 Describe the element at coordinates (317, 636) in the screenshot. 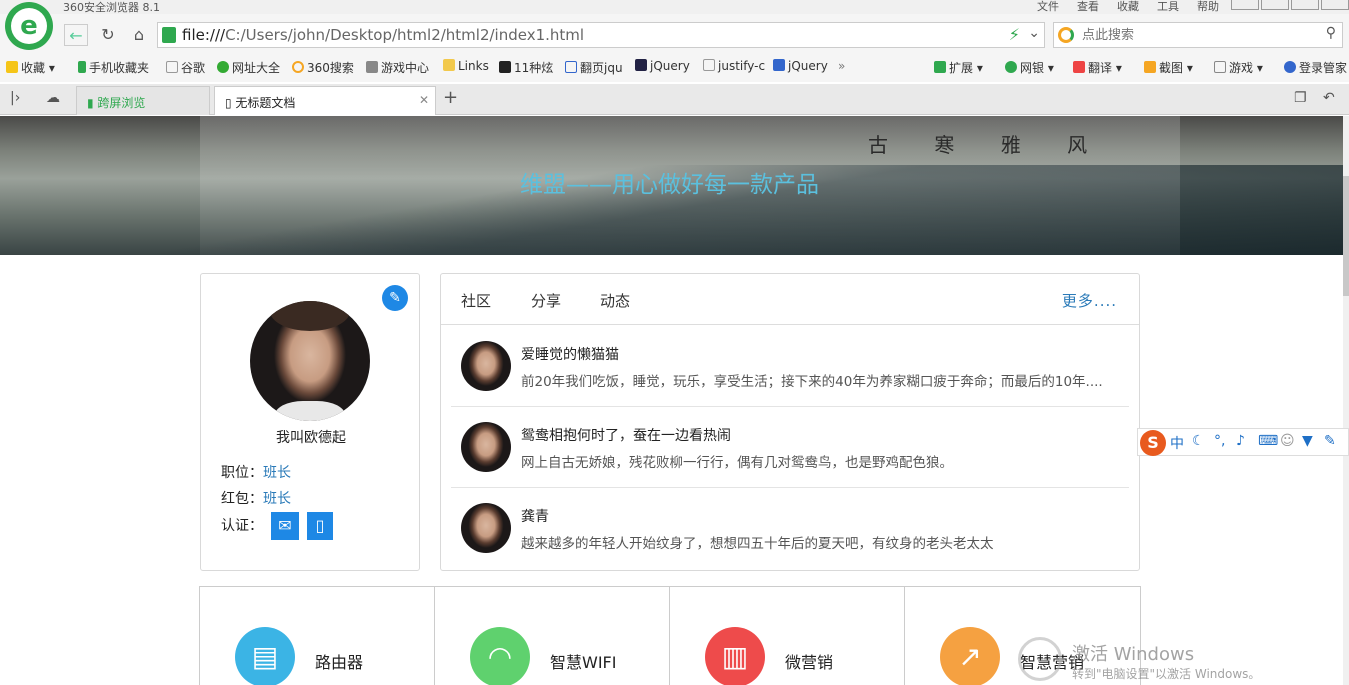

I see `feature-router: ▤ 路由器` at that location.